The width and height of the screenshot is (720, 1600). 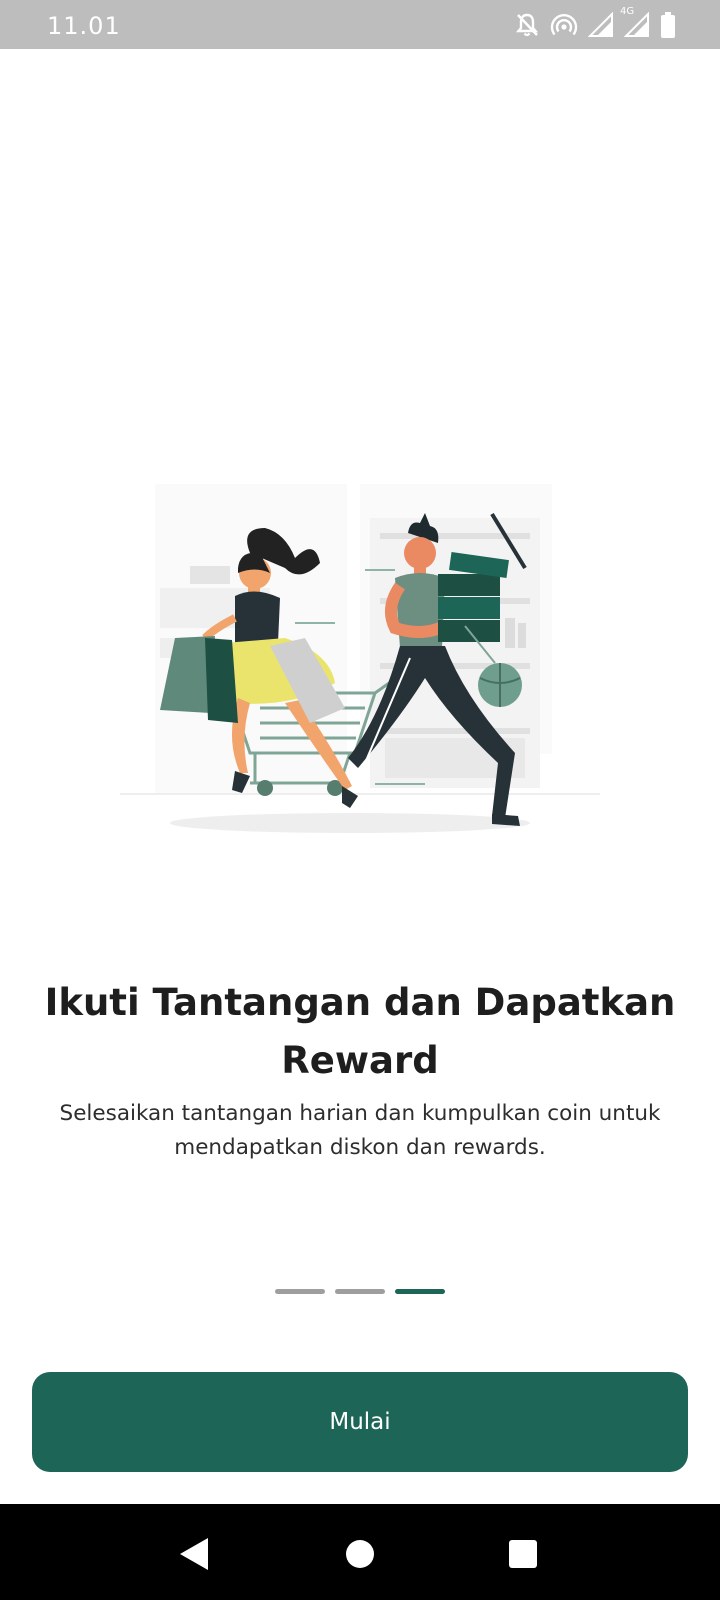 What do you see at coordinates (360, 1422) in the screenshot?
I see `start-button: Mulai` at bounding box center [360, 1422].